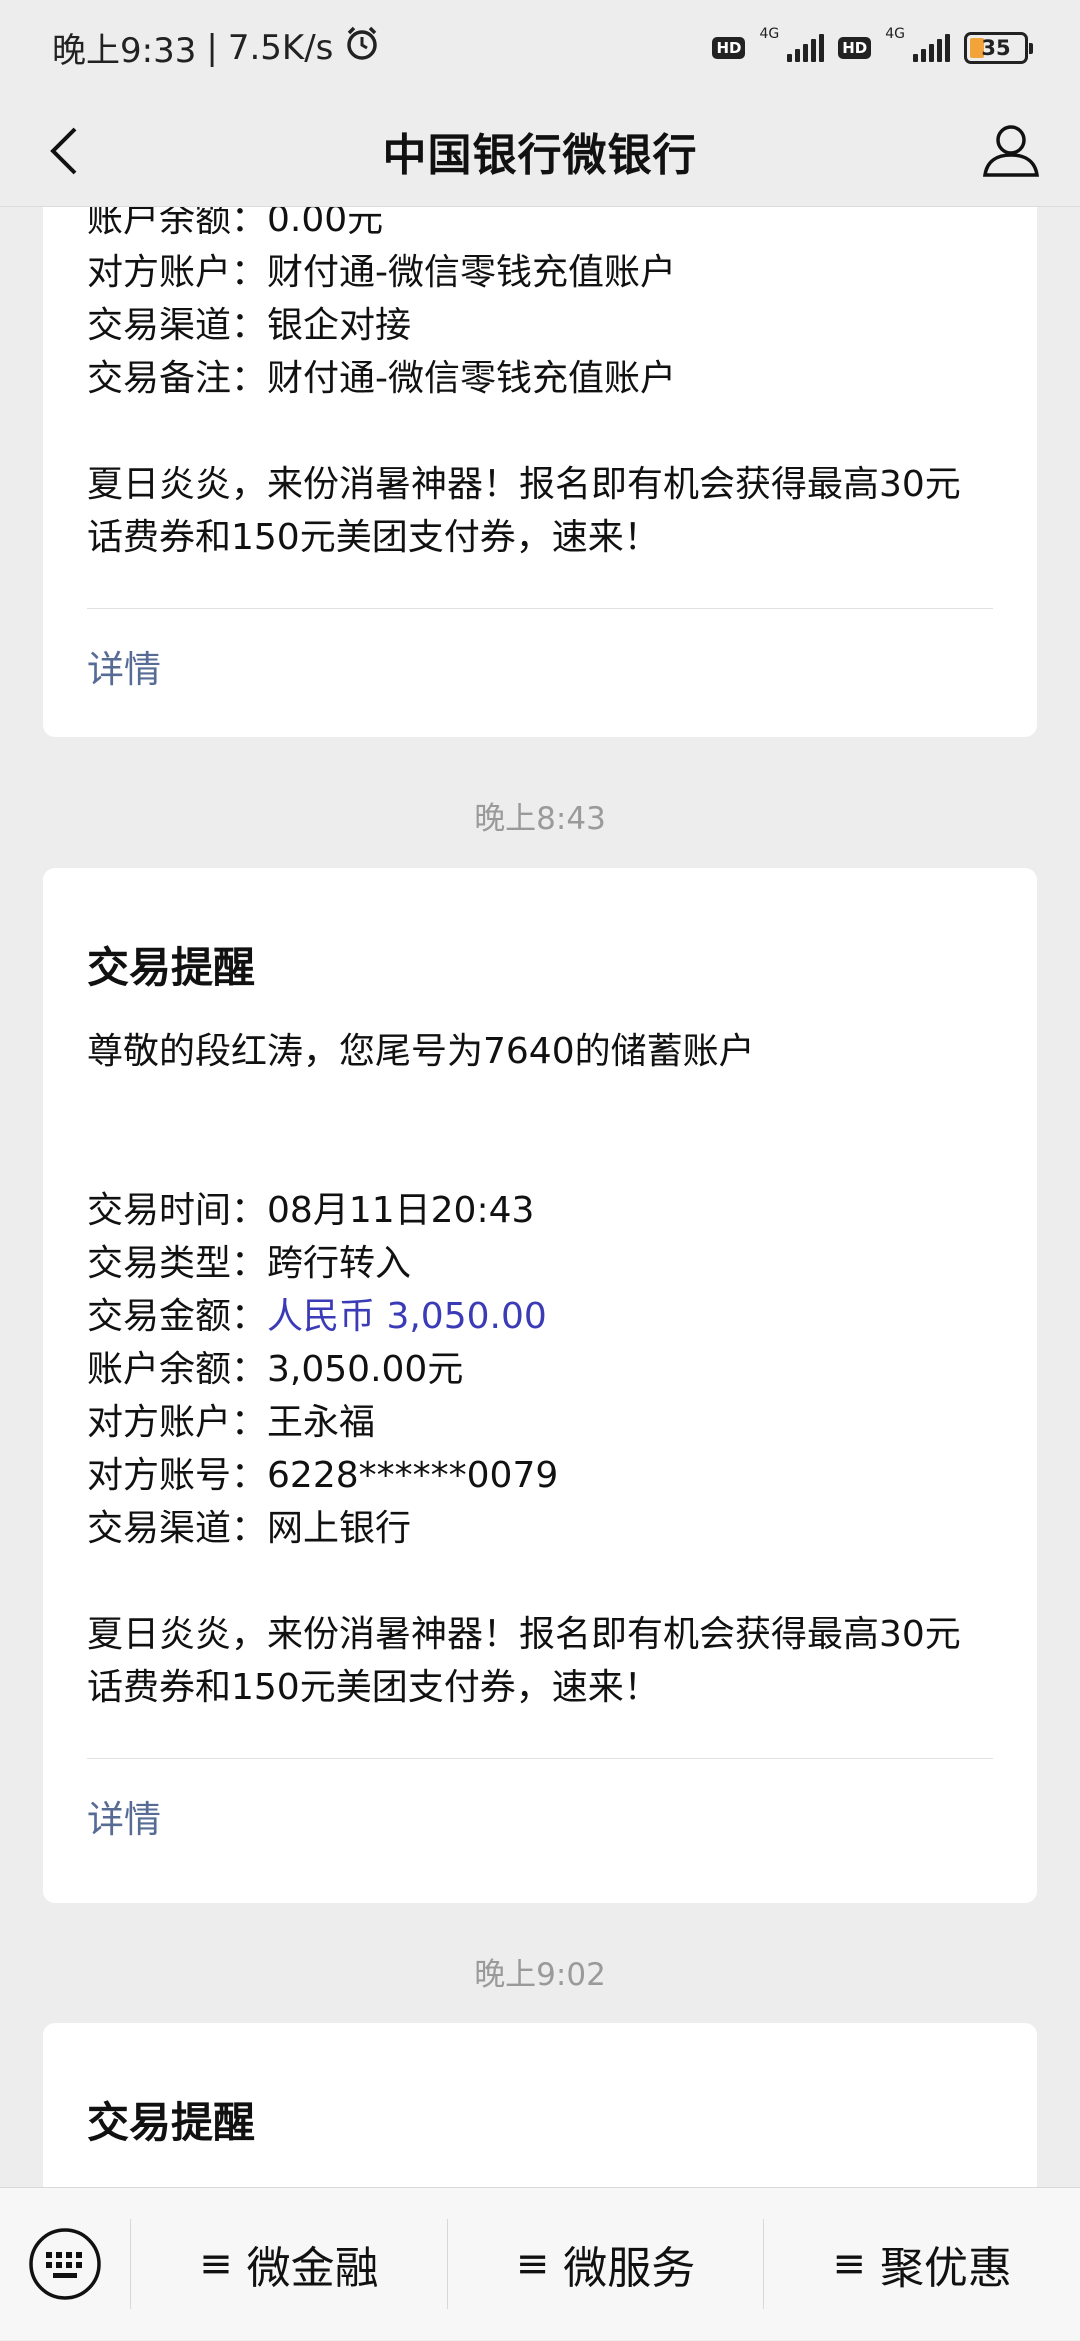 This screenshot has width=1080, height=2341. Describe the element at coordinates (339, 1528) in the screenshot. I see `channel-value: 网上银行` at that location.